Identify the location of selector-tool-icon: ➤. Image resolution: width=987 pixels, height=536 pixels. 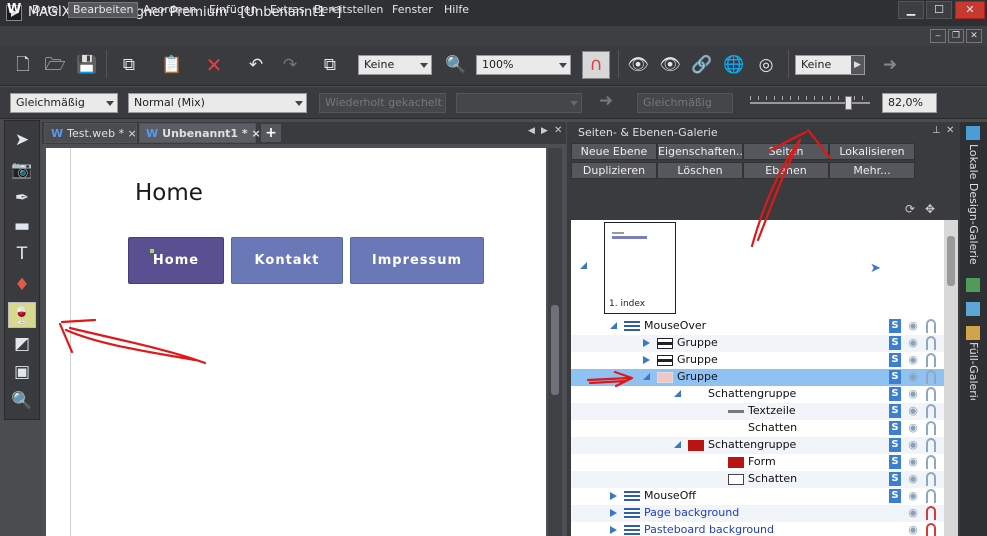
(22, 140).